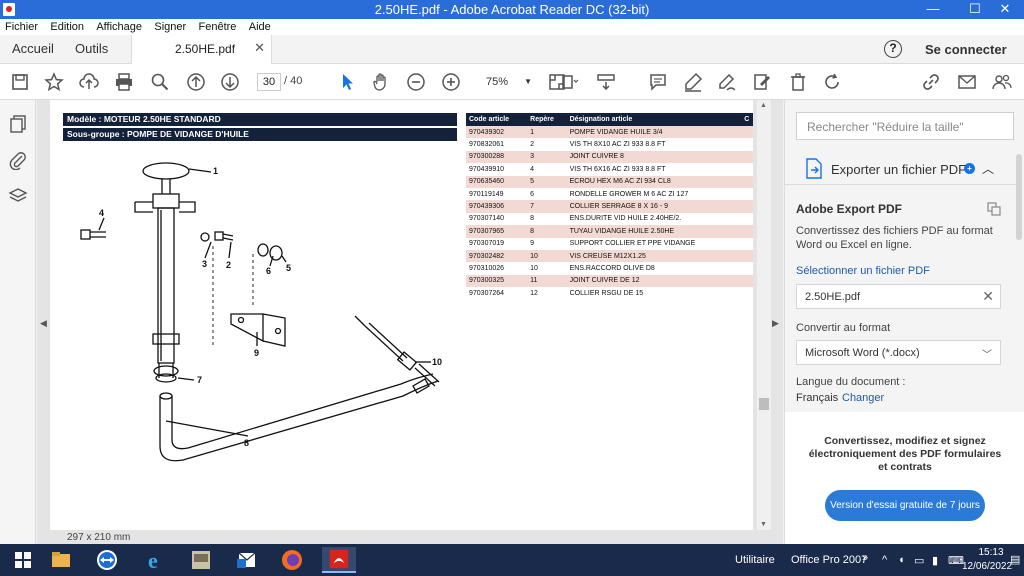 The height and width of the screenshot is (576, 1024). Describe the element at coordinates (893, 49) in the screenshot. I see `help-icon: ?` at that location.